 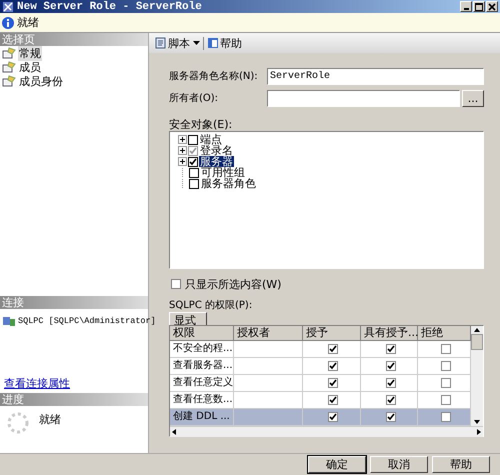 What do you see at coordinates (399, 464) in the screenshot?
I see `dialog-button: 取消` at bounding box center [399, 464].